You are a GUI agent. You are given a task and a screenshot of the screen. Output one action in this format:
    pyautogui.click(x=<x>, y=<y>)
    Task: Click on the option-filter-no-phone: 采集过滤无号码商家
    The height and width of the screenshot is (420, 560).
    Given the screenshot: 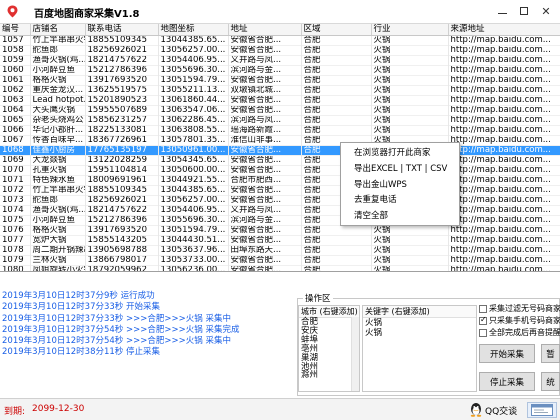 What is the action you would take?
    pyautogui.click(x=519, y=308)
    